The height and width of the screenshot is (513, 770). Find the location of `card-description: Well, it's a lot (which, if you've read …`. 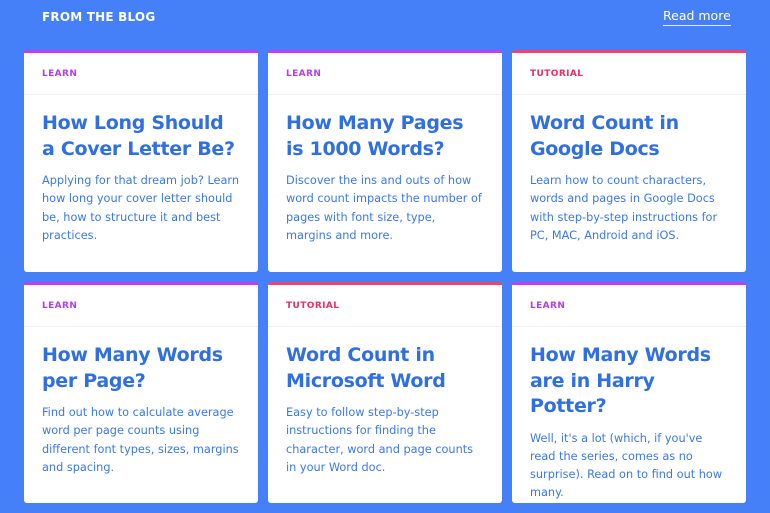

card-description: Well, it's a lot (which, if you've read … is located at coordinates (626, 465).